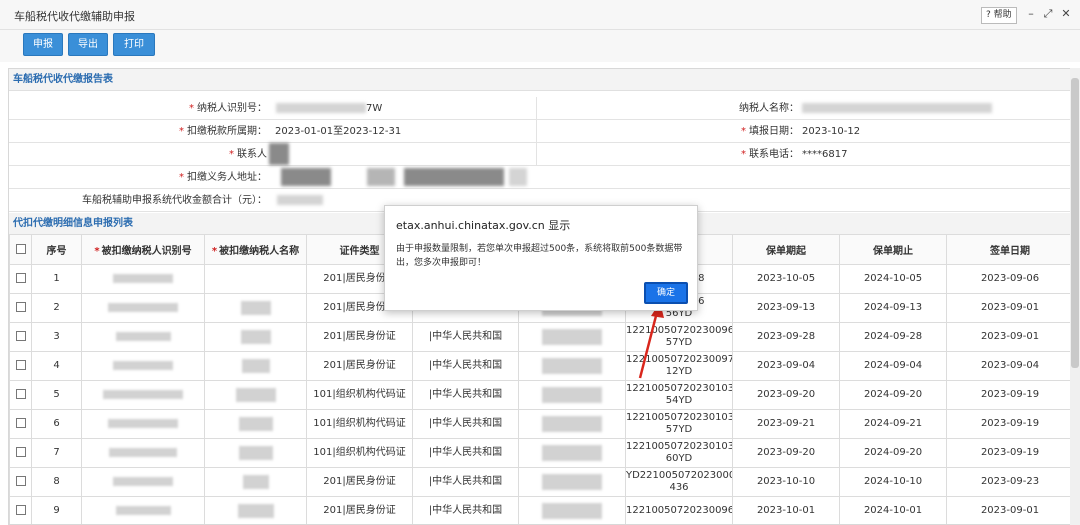 Image resolution: width=1080 pixels, height=525 pixels. Describe the element at coordinates (540, 154) in the screenshot. I see `form-row-contact: * 联系人 * 联系电话： ****6817` at that location.